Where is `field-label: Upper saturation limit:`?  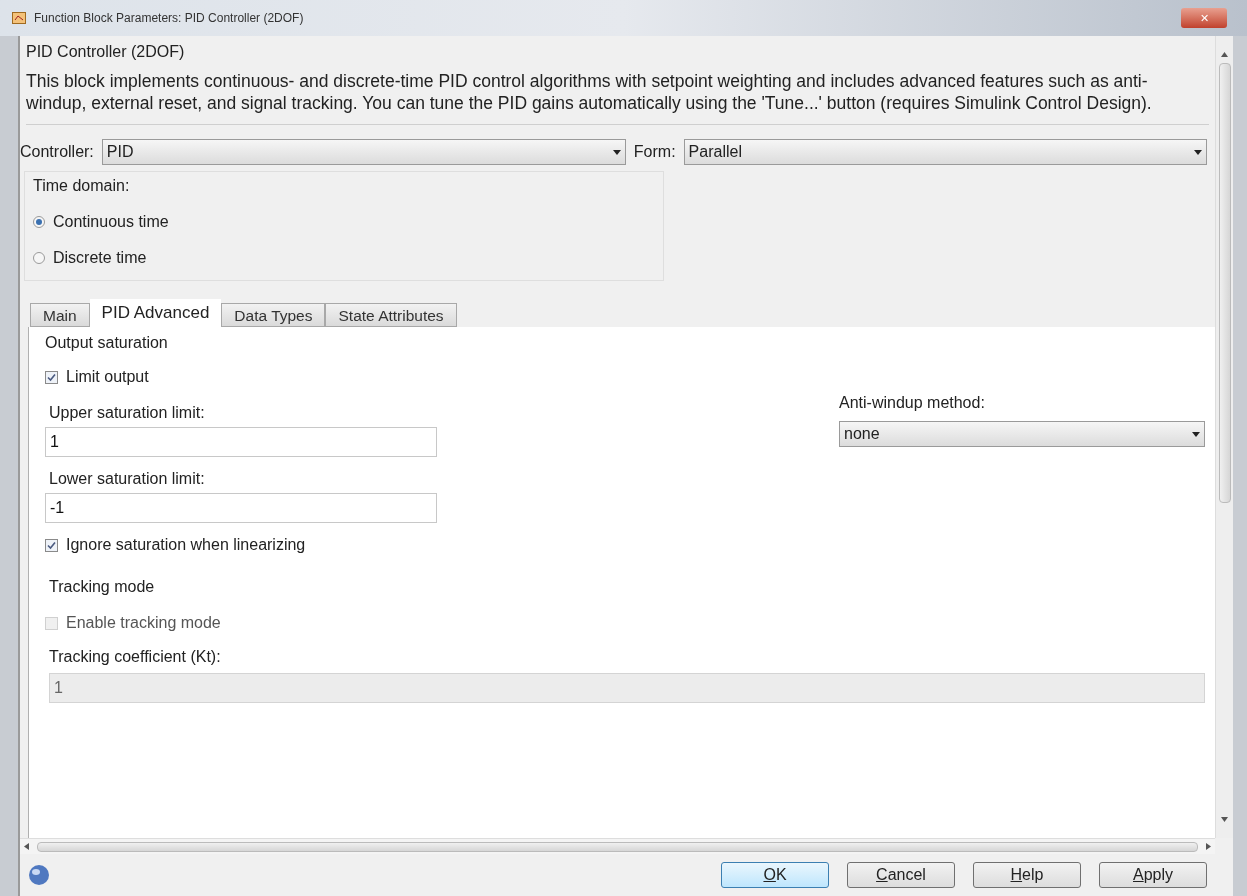 field-label: Upper saturation limit: is located at coordinates (127, 413).